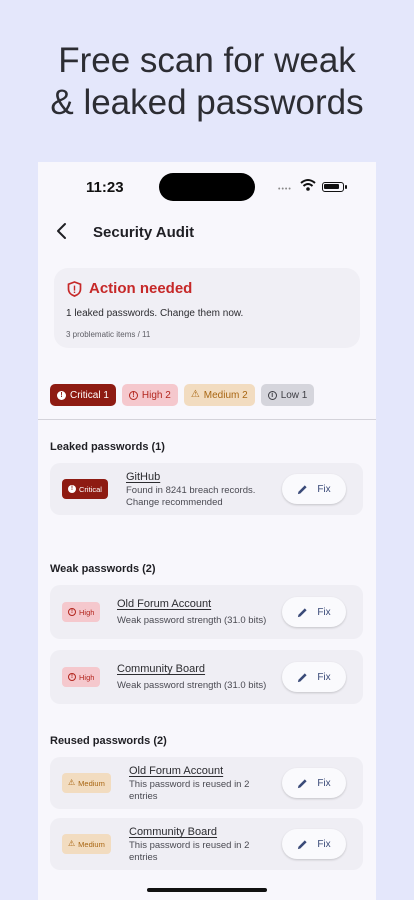 This screenshot has height=900, width=414. What do you see at coordinates (143, 477) in the screenshot?
I see `item-name: GitHub` at bounding box center [143, 477].